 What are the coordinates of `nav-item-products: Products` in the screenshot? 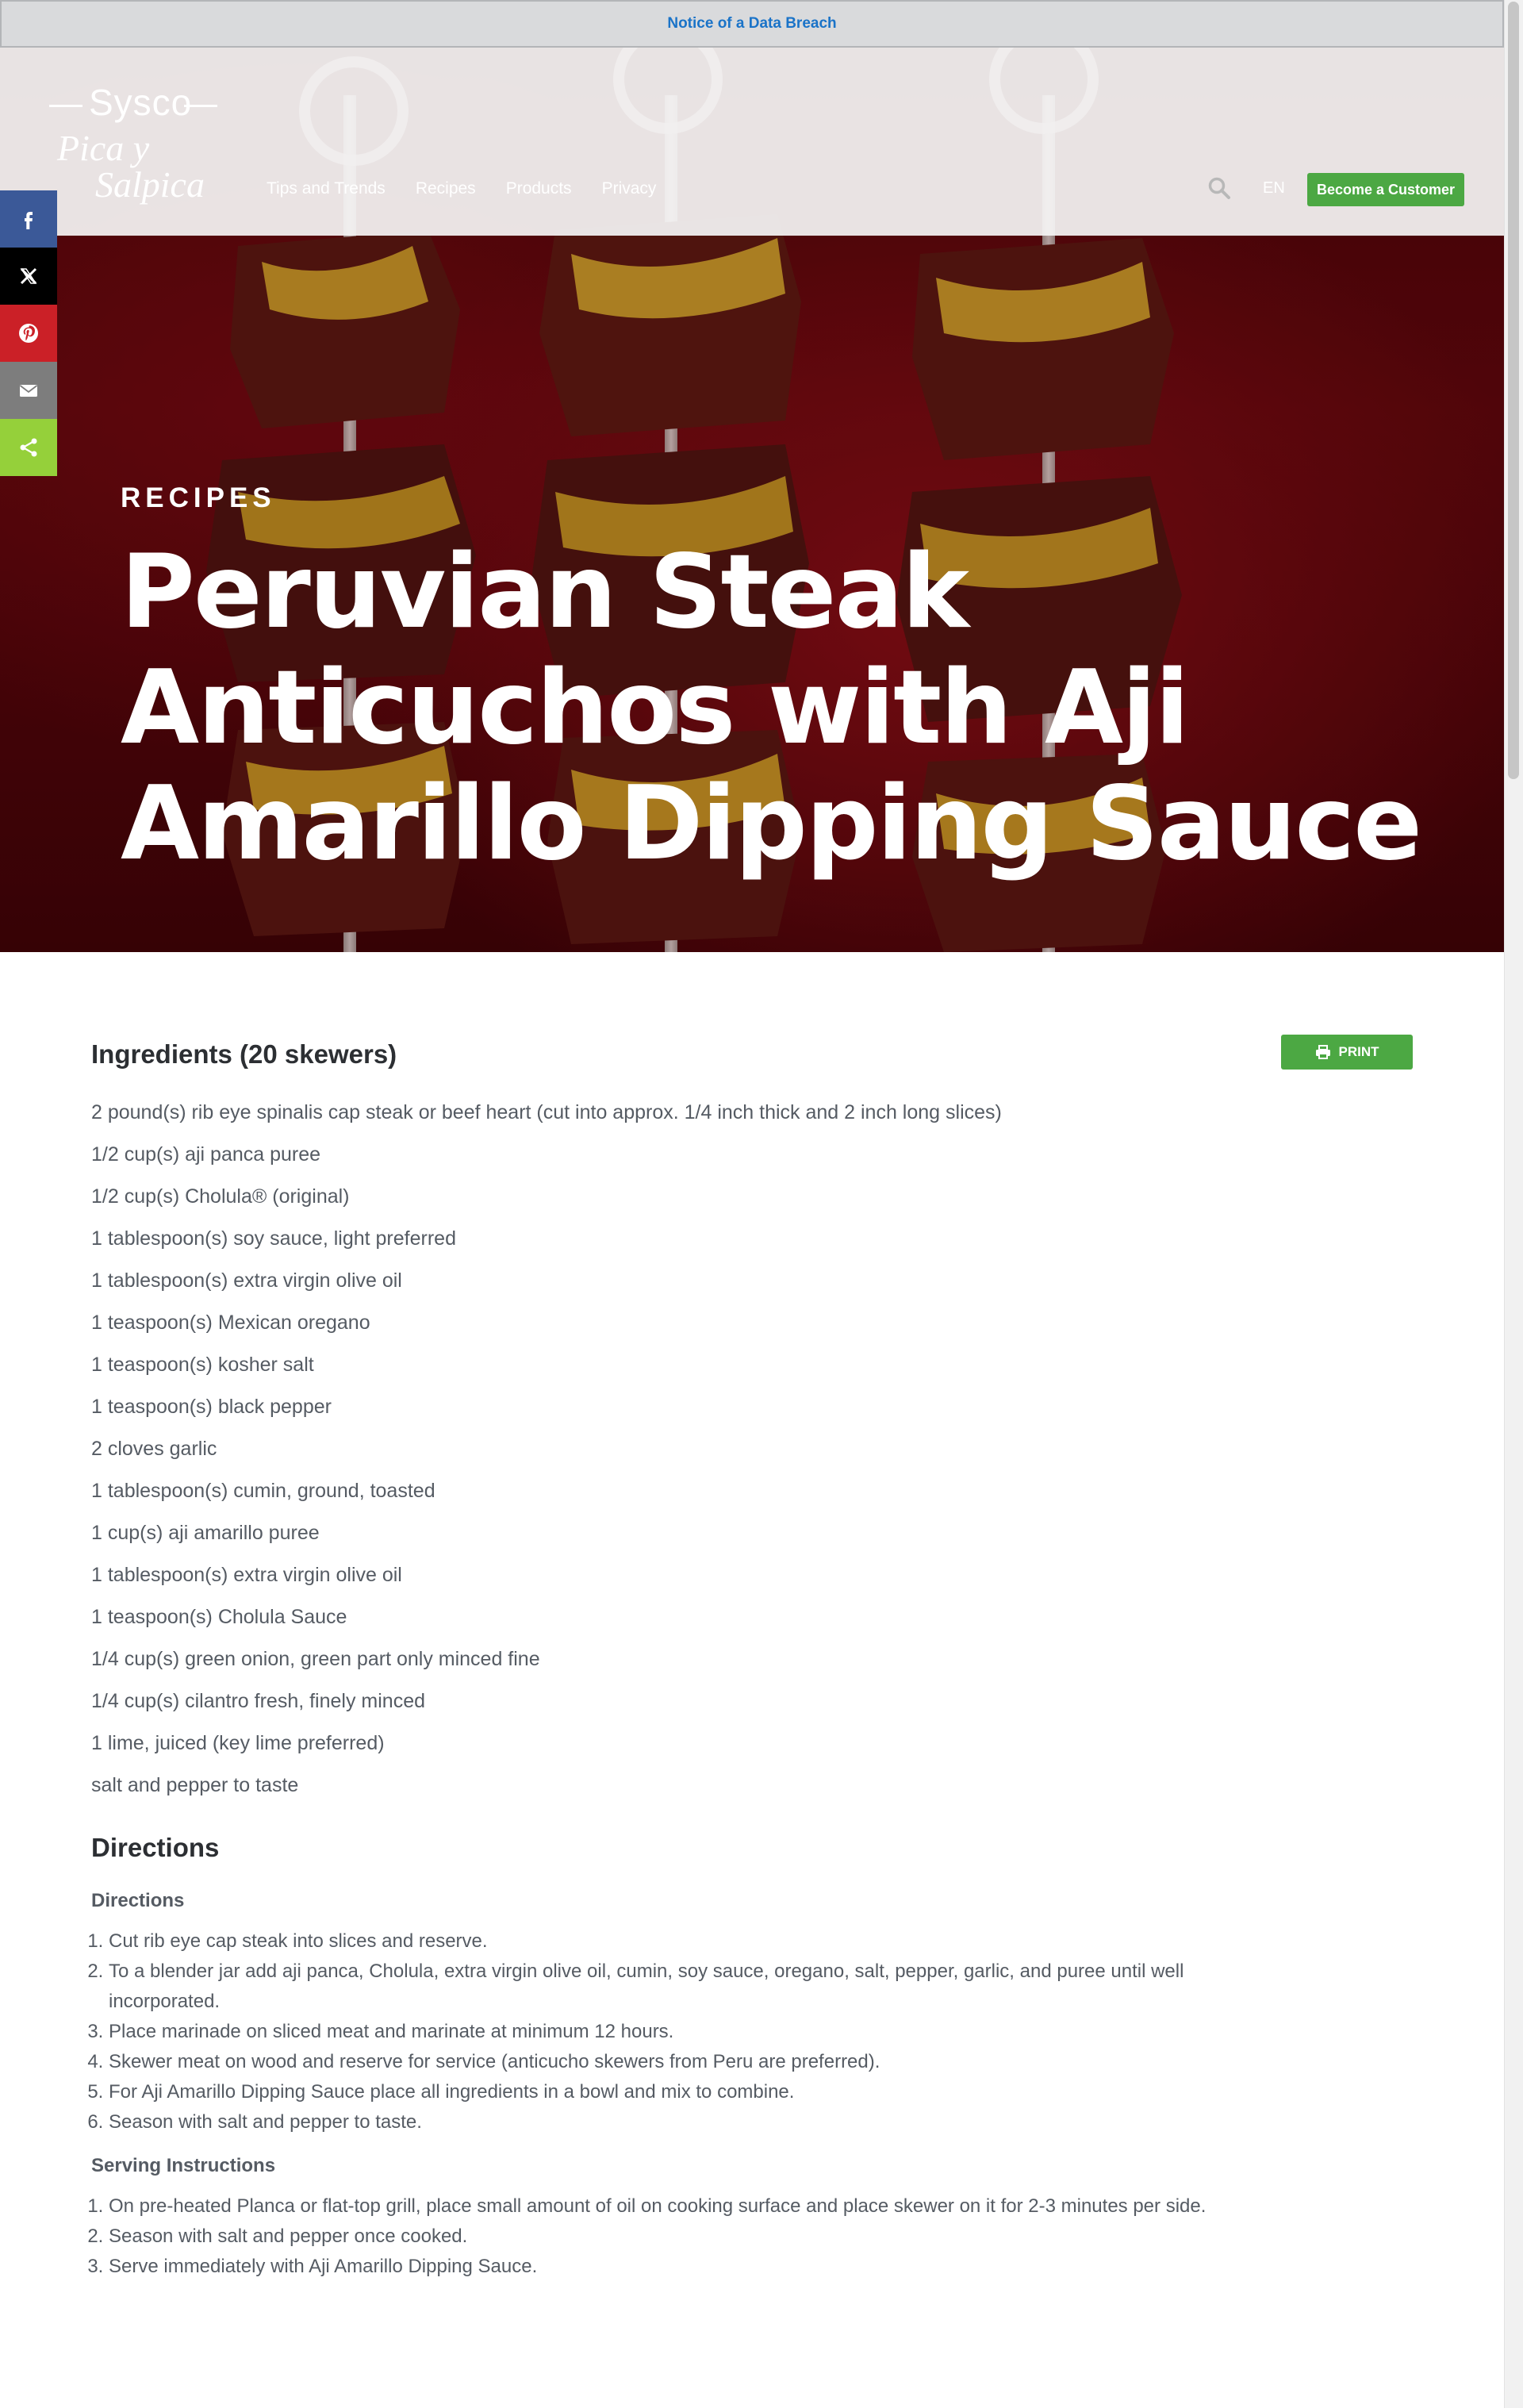 It's located at (539, 189).